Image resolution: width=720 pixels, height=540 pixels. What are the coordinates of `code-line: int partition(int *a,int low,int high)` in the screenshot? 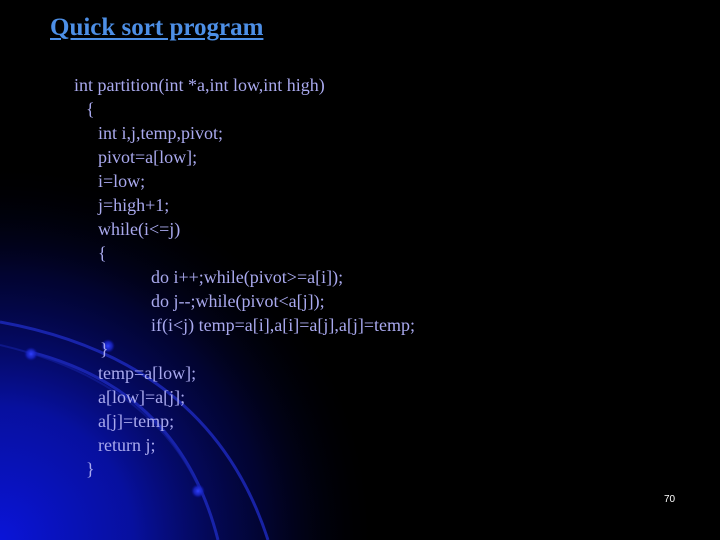 It's located at (199, 85).